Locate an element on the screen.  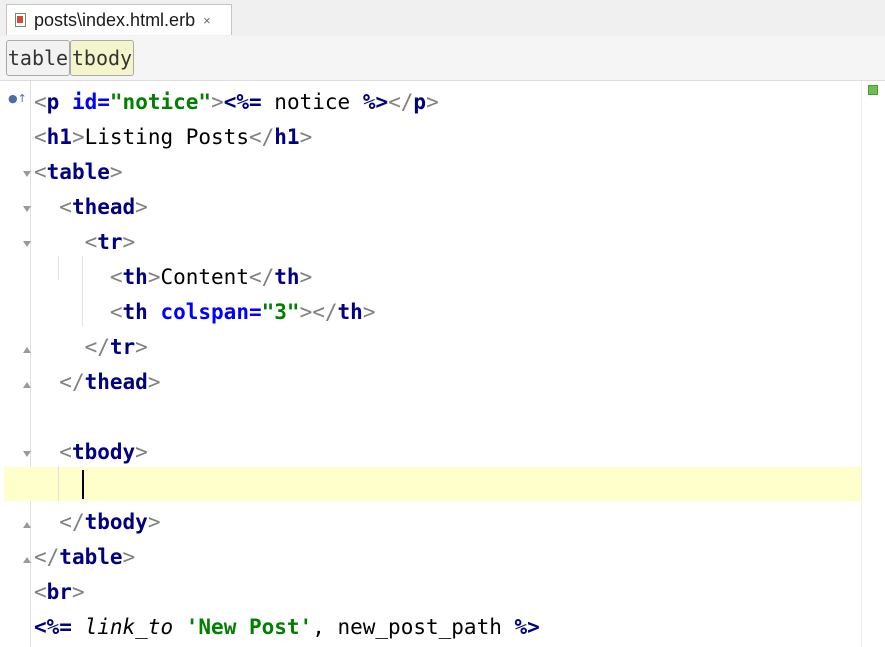
code-line: <h1>Listing Posts</h1> is located at coordinates (173, 137).